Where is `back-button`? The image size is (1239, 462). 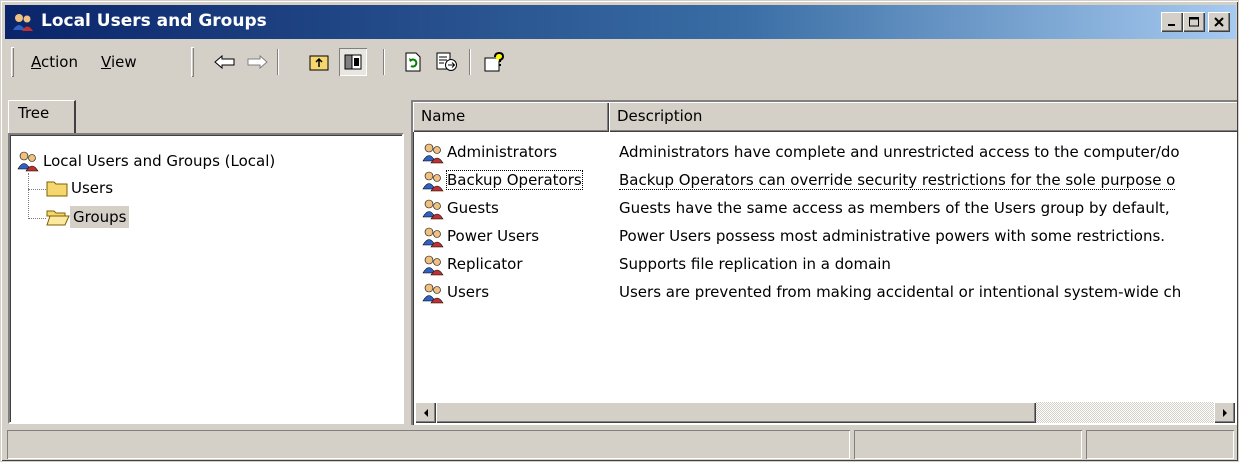
back-button is located at coordinates (225, 62).